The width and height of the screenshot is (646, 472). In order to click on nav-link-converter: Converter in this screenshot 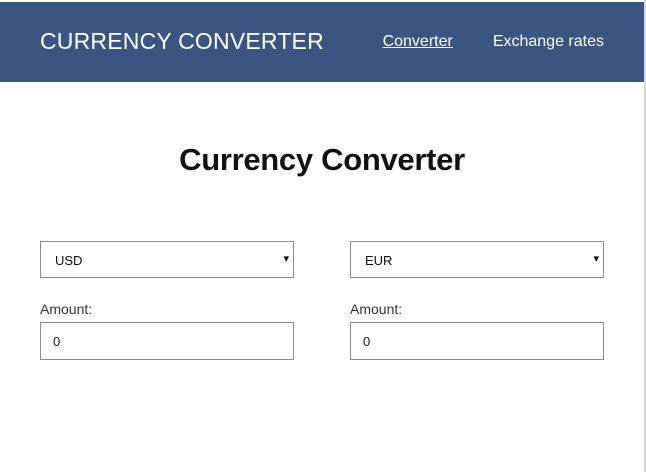, I will do `click(418, 42)`.